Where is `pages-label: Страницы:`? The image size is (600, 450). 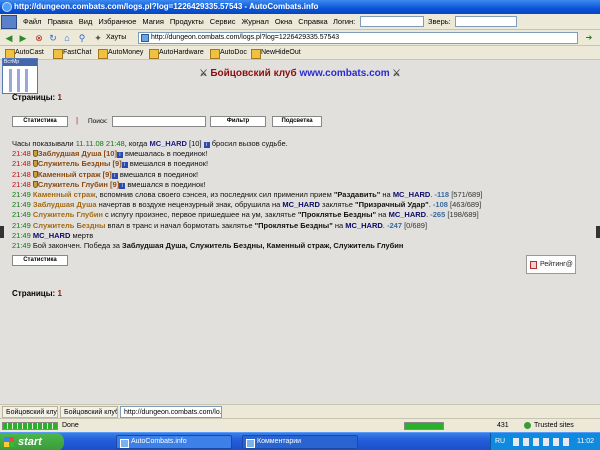
pages-label: Страницы: is located at coordinates (34, 97).